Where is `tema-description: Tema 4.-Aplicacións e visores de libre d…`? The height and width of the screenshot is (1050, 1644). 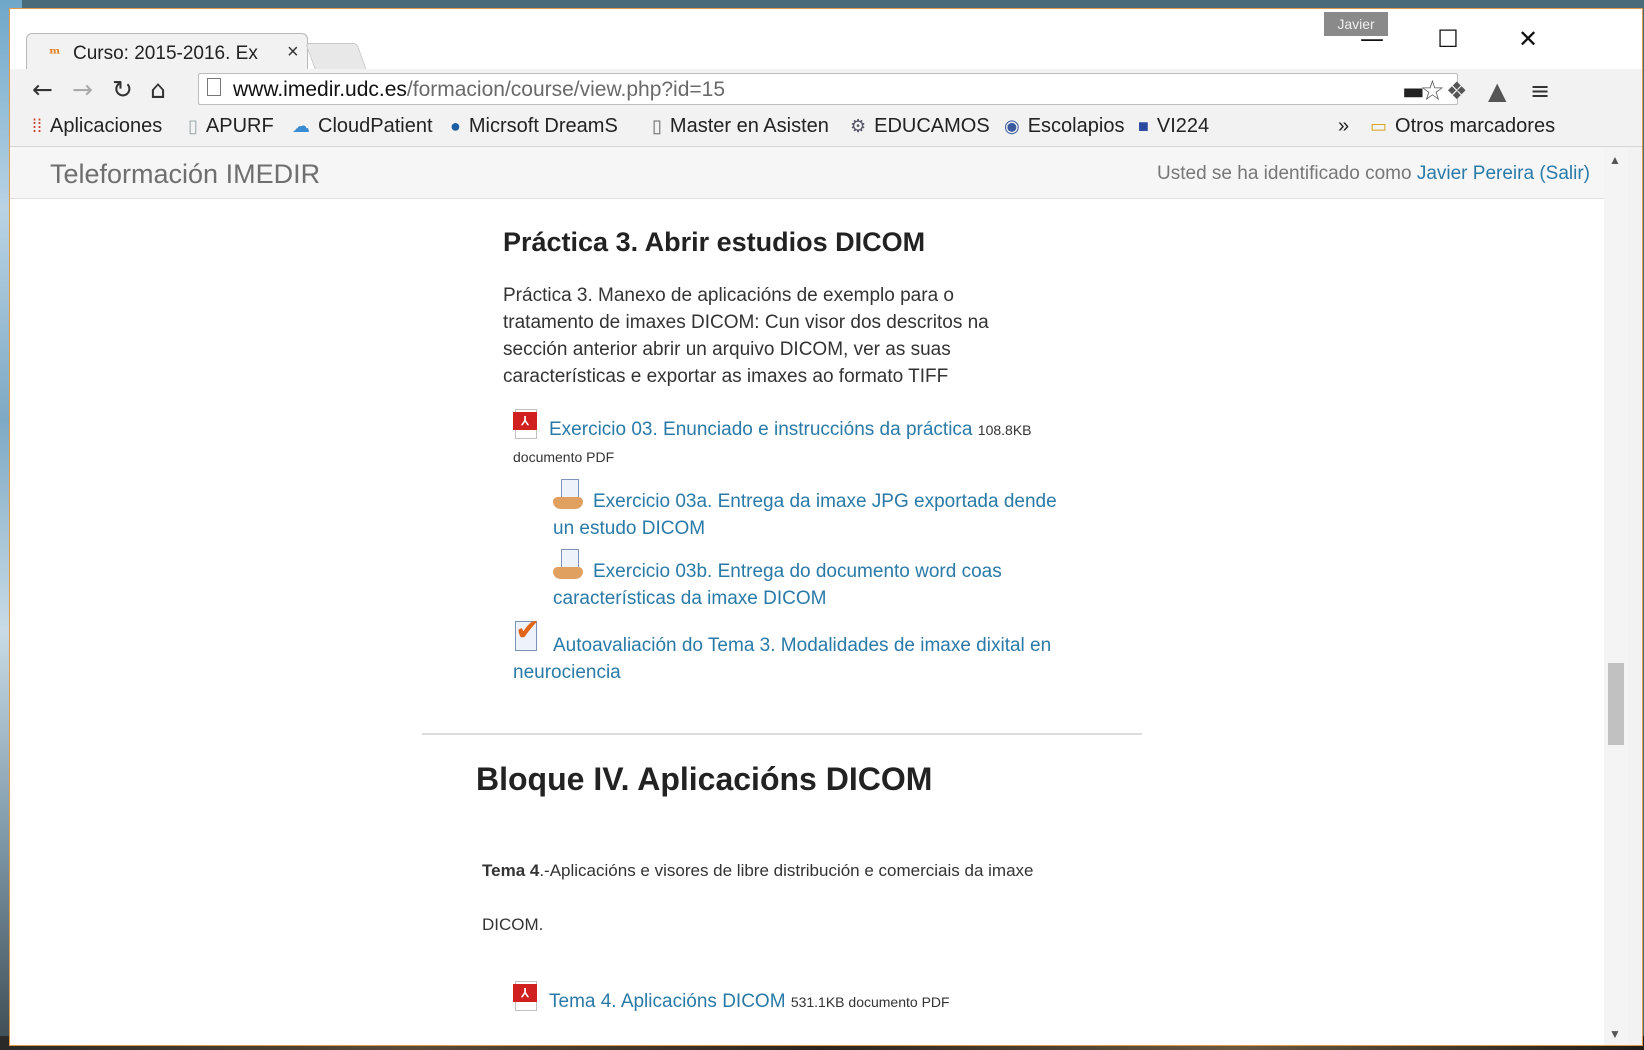 tema-description: Tema 4.-Aplicacións e visores de libre d… is located at coordinates (758, 870).